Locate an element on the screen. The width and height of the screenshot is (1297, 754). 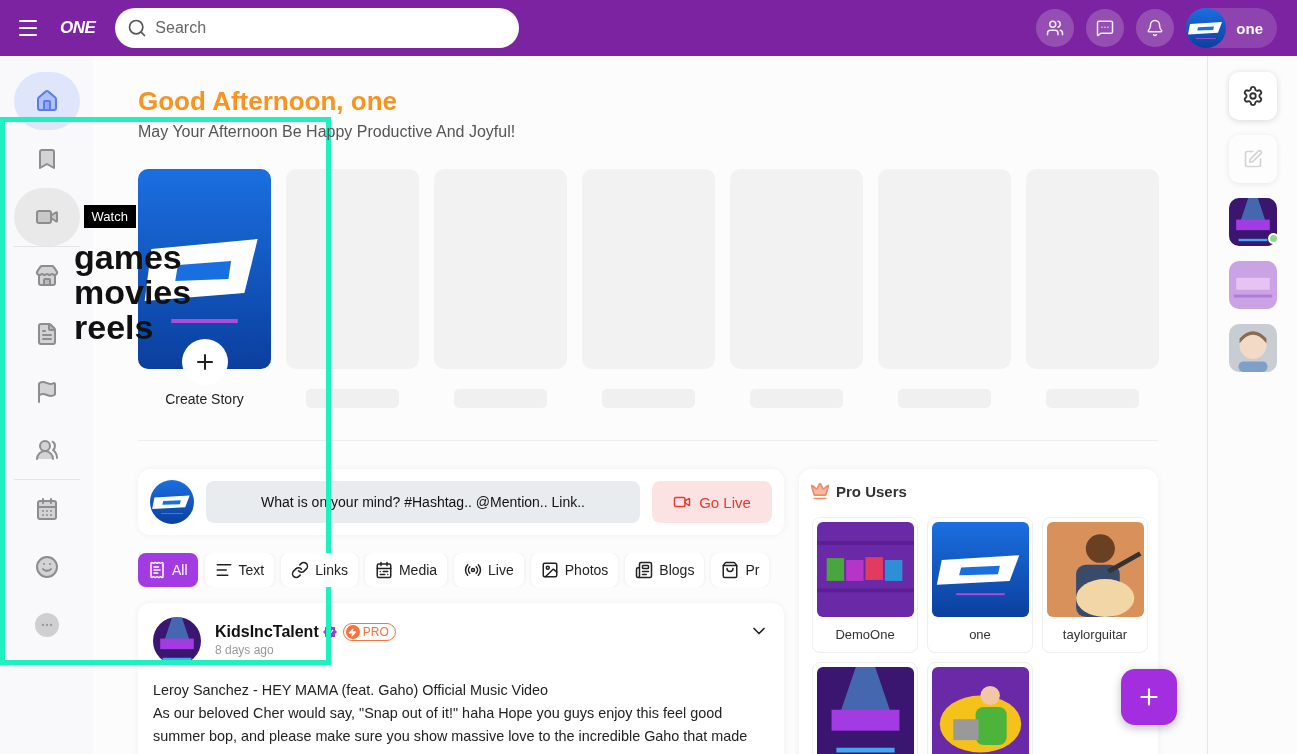
user-name: DemoOne is located at coordinates (865, 634).